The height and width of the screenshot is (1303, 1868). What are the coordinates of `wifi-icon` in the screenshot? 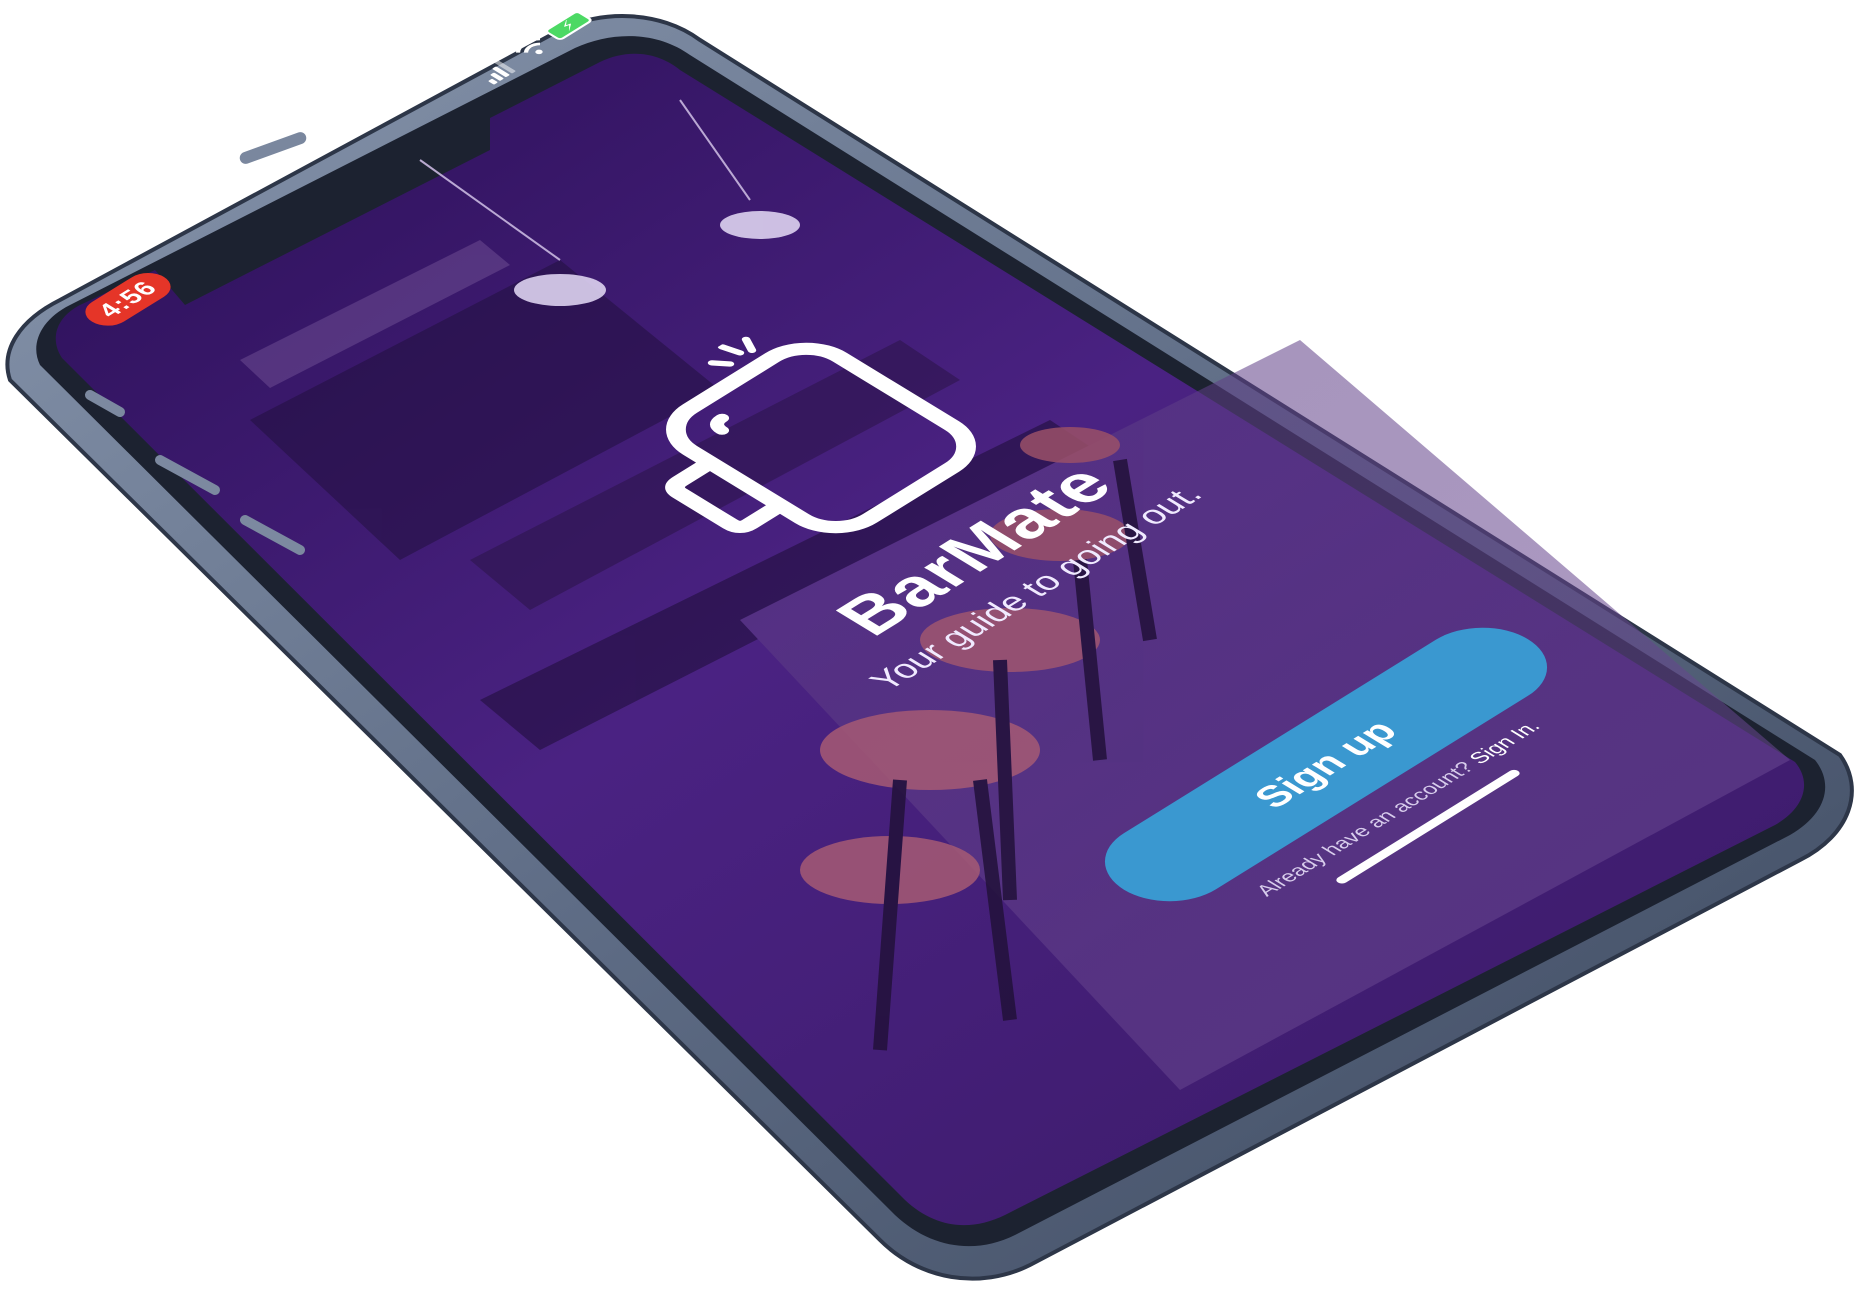 It's located at (529, 46).